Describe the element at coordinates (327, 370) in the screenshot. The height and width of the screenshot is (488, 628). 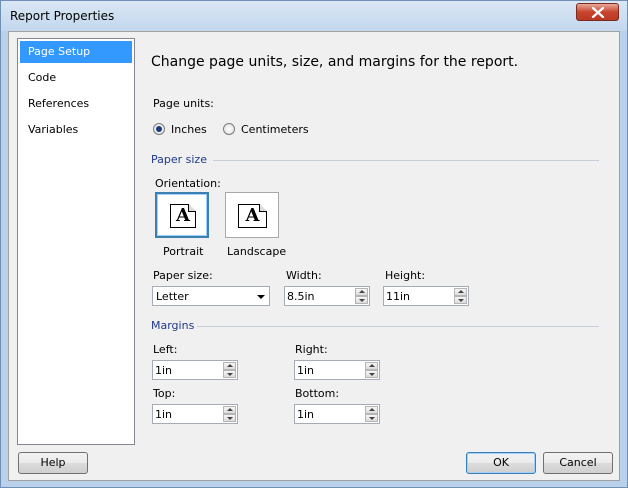
I see `right-margin-input` at that location.